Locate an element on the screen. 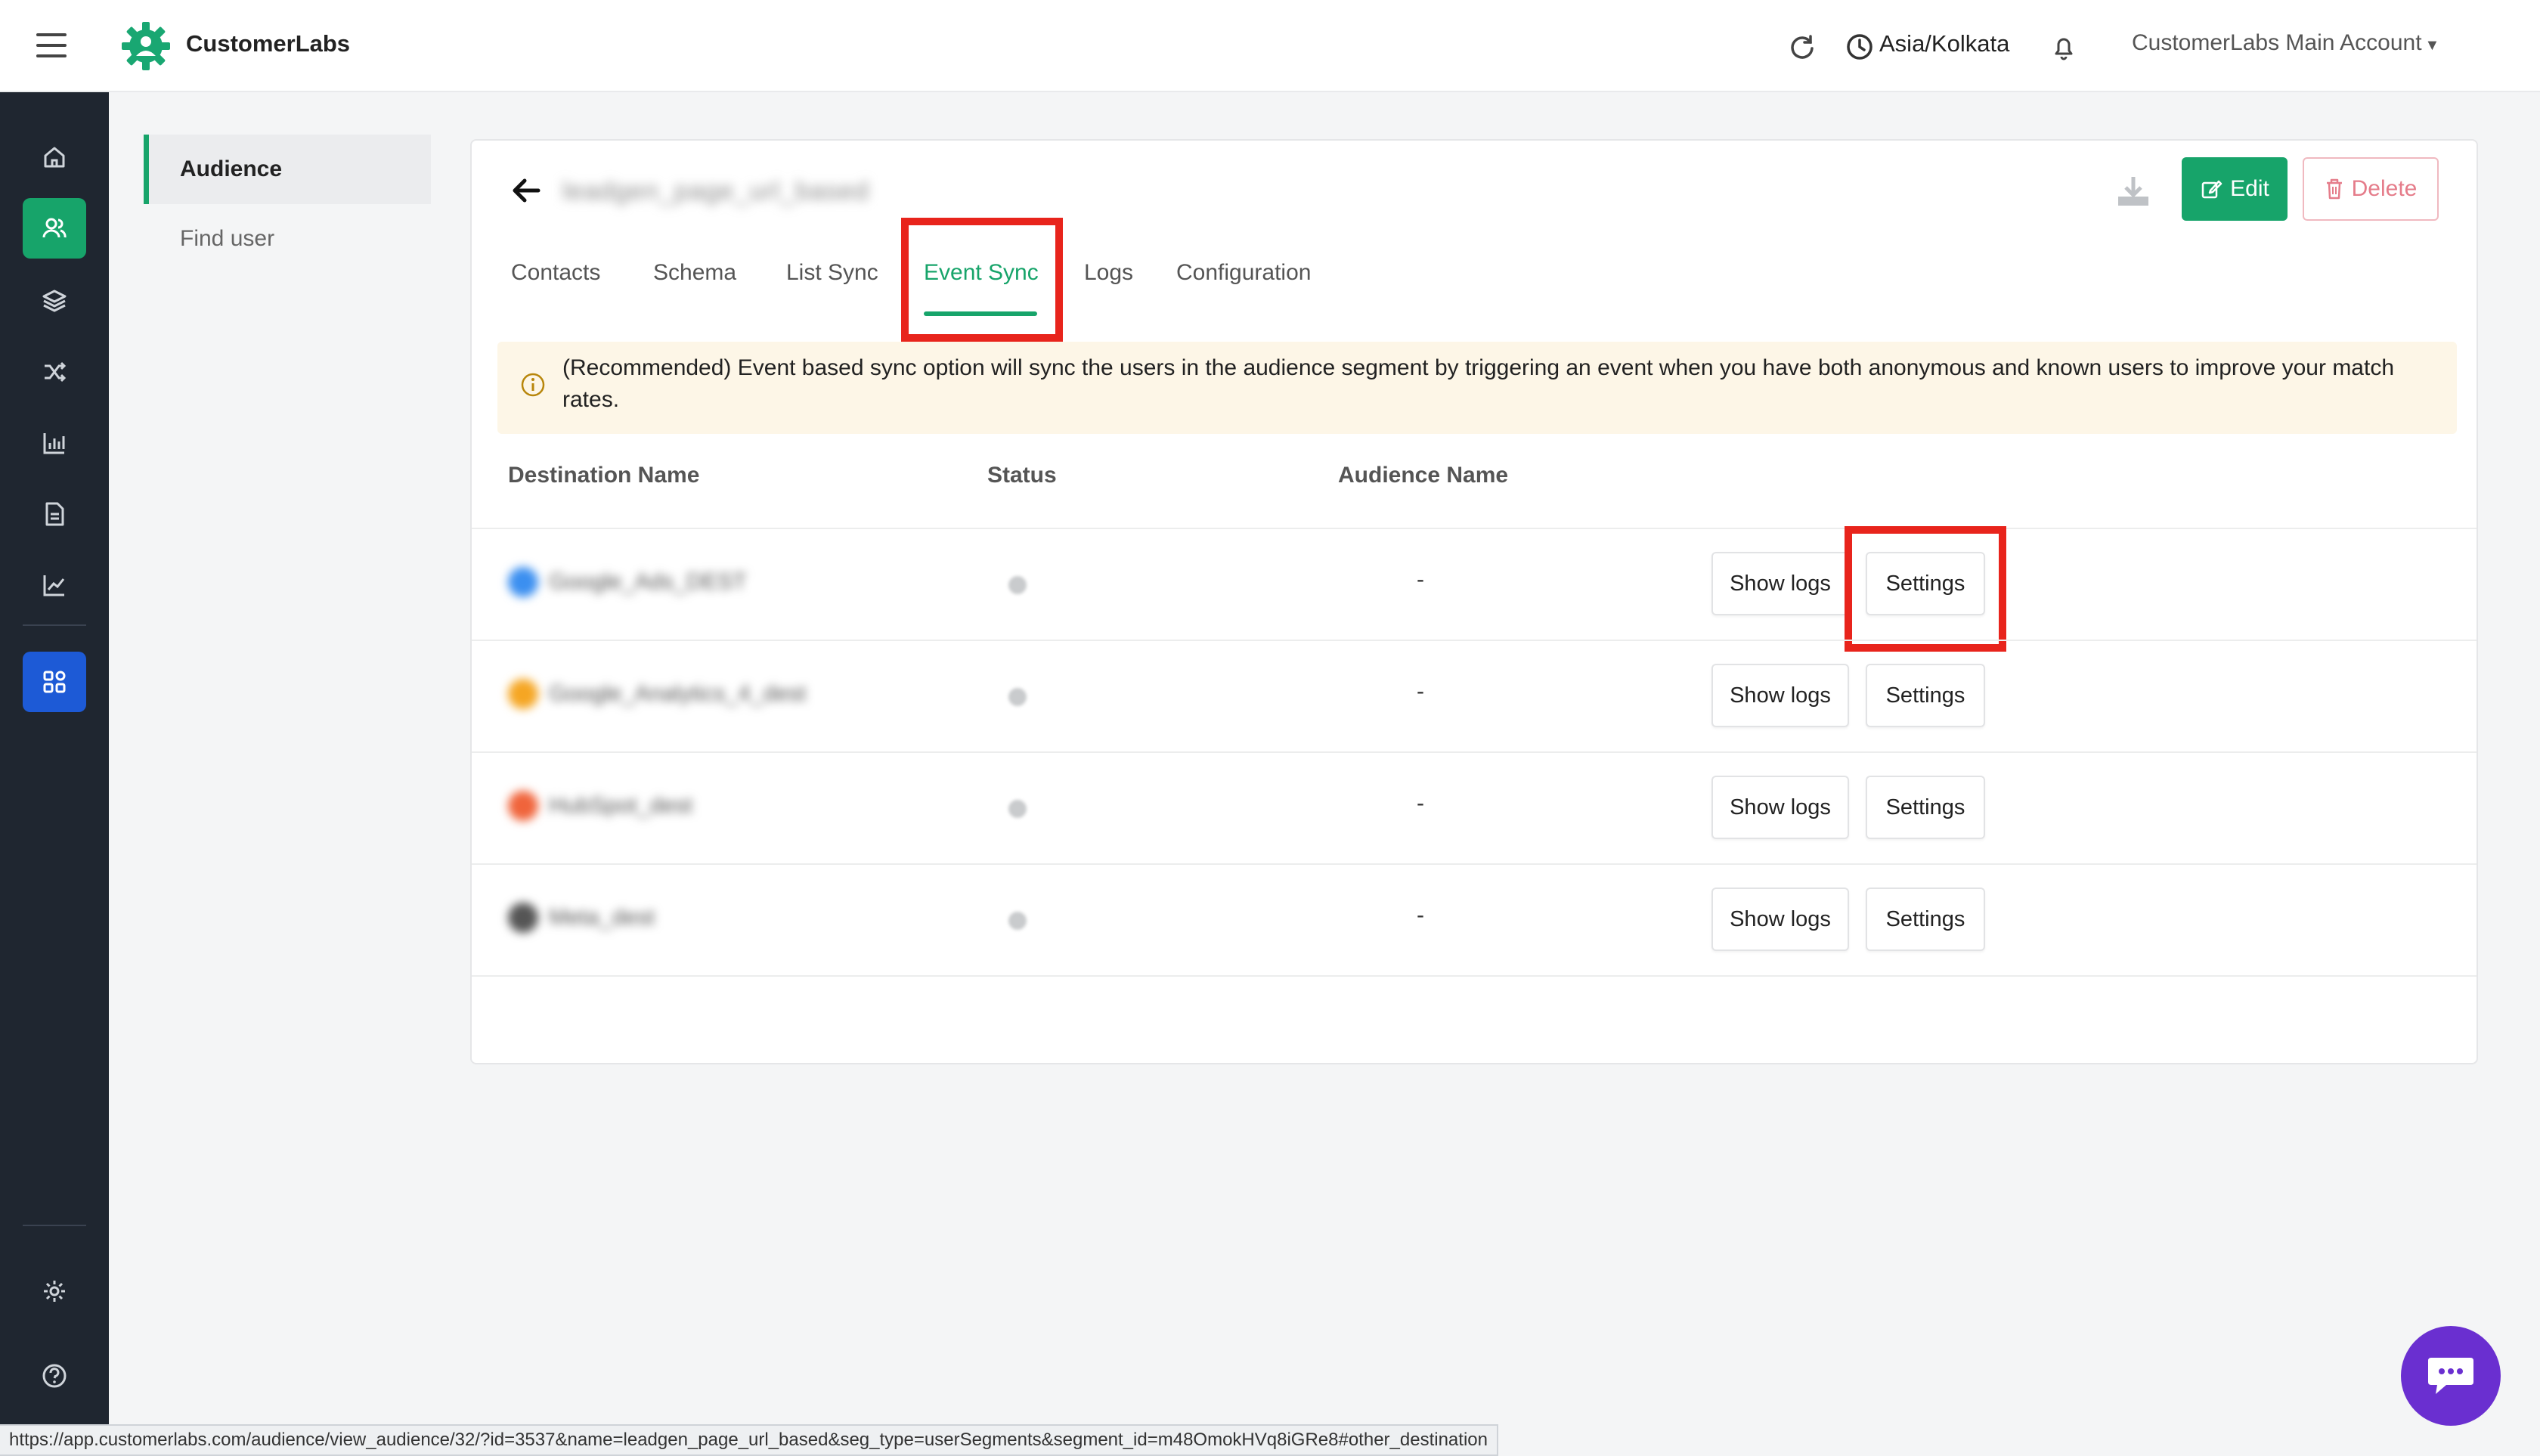 Image resolution: width=2540 pixels, height=1456 pixels. tab-list-sync: List Sync is located at coordinates (832, 273).